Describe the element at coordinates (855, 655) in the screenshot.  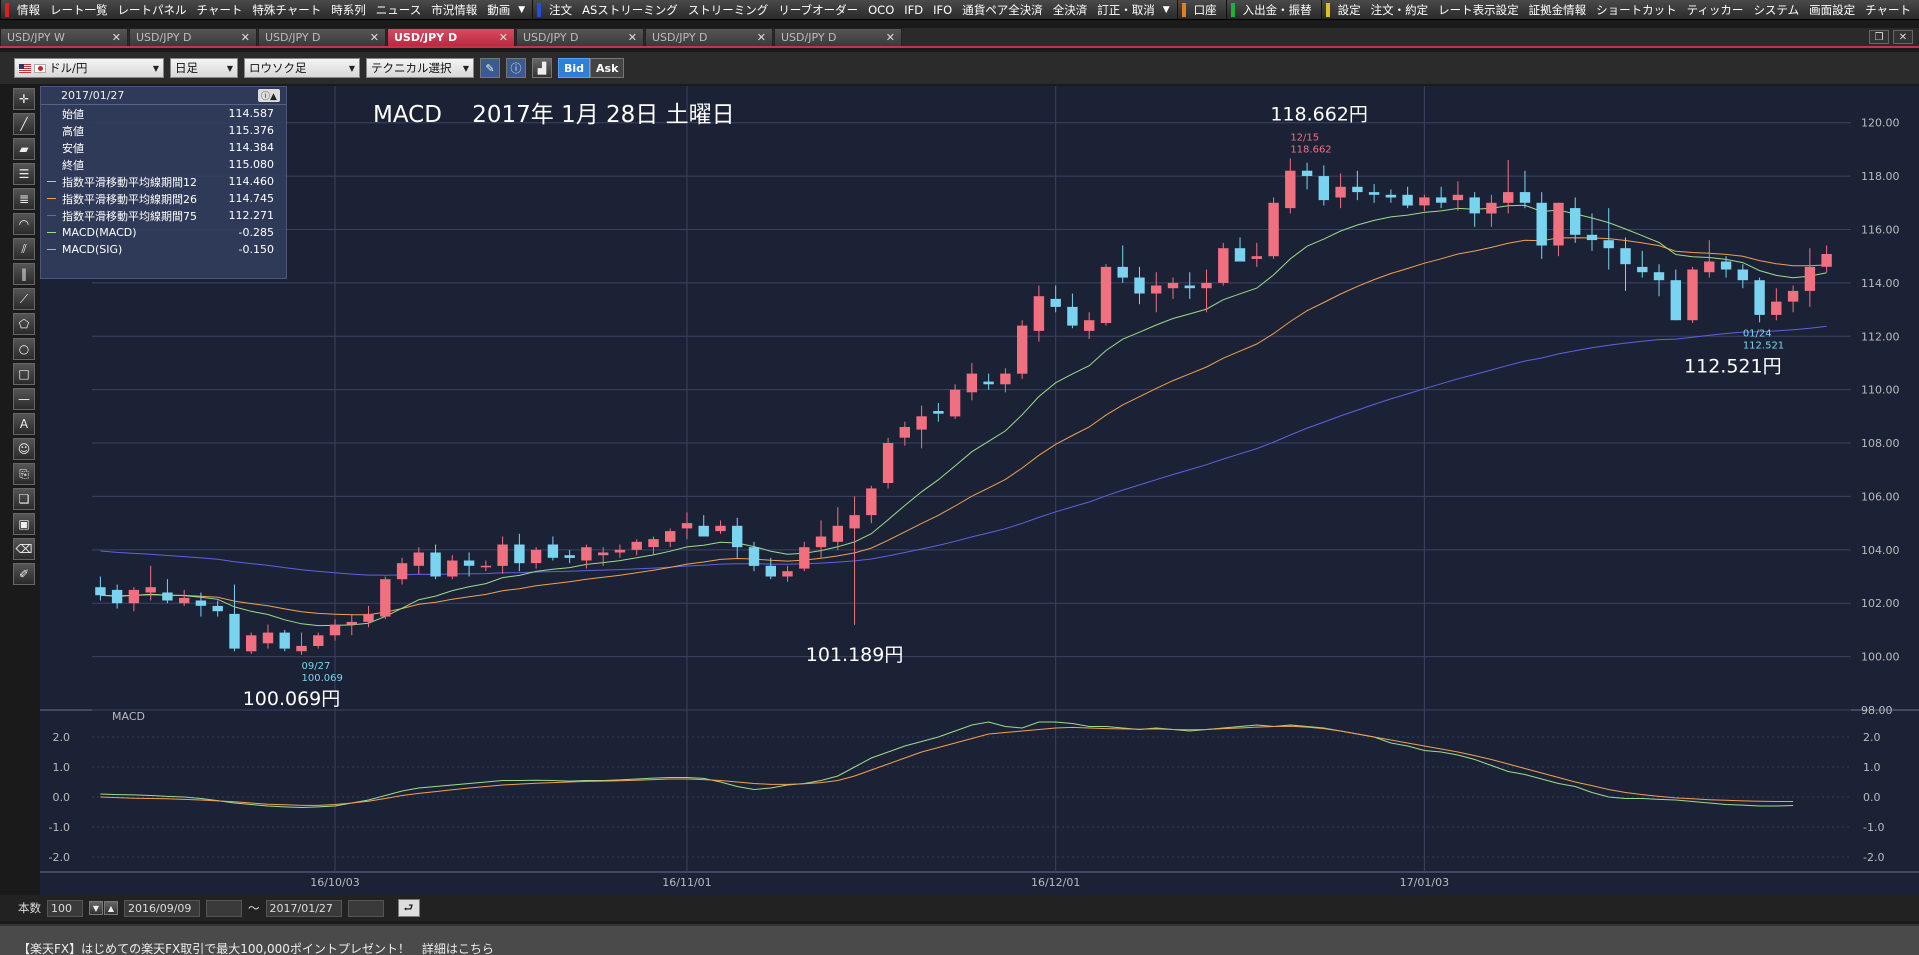
I see `low-annotation: 101.189円` at that location.